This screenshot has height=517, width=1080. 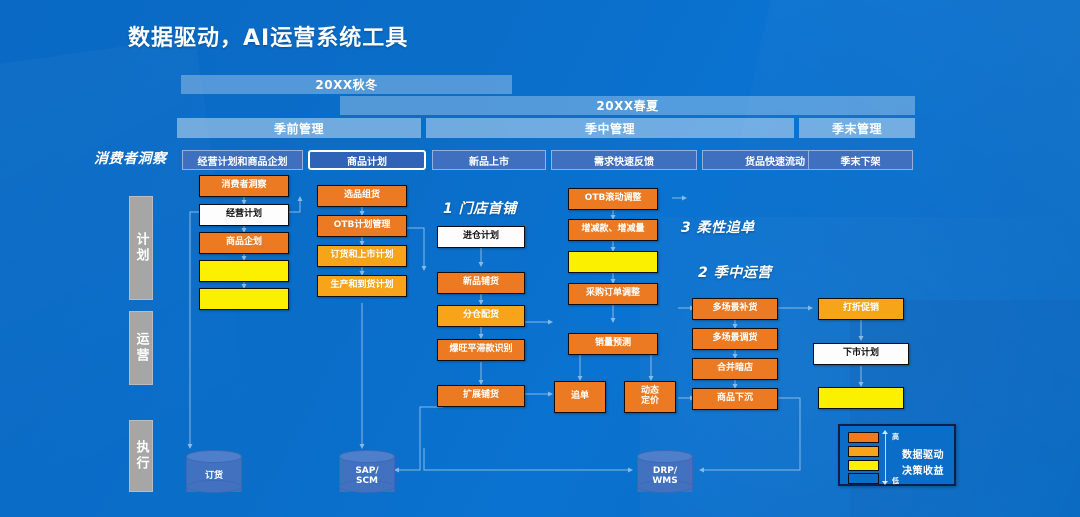 I want to click on process-box-channel-expansion-plan: 渠道扩展计划, so click(x=244, y=299).